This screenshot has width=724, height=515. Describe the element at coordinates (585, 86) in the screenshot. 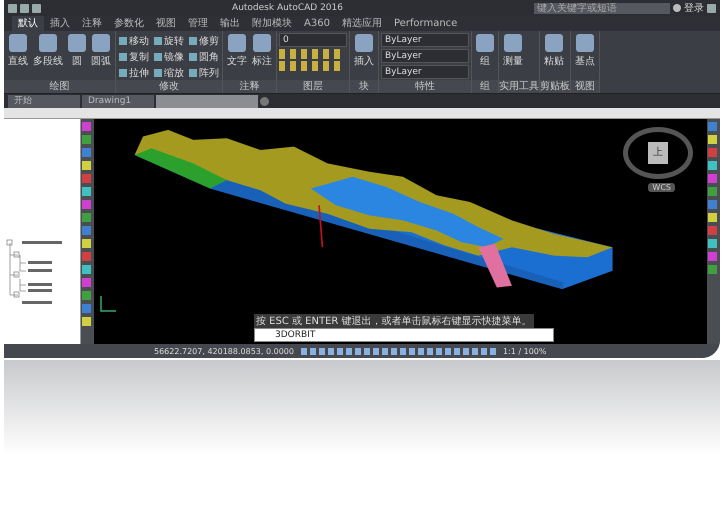

I see `panel-title: 视图` at that location.